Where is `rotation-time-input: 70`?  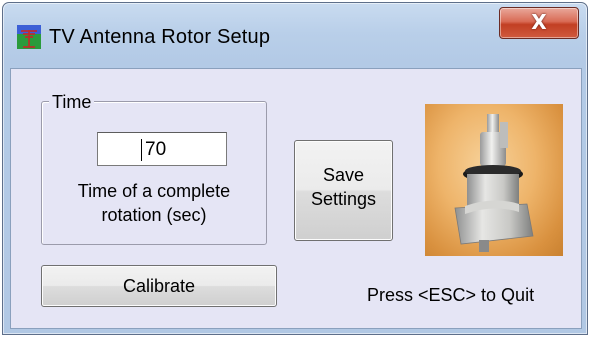 rotation-time-input: 70 is located at coordinates (162, 149).